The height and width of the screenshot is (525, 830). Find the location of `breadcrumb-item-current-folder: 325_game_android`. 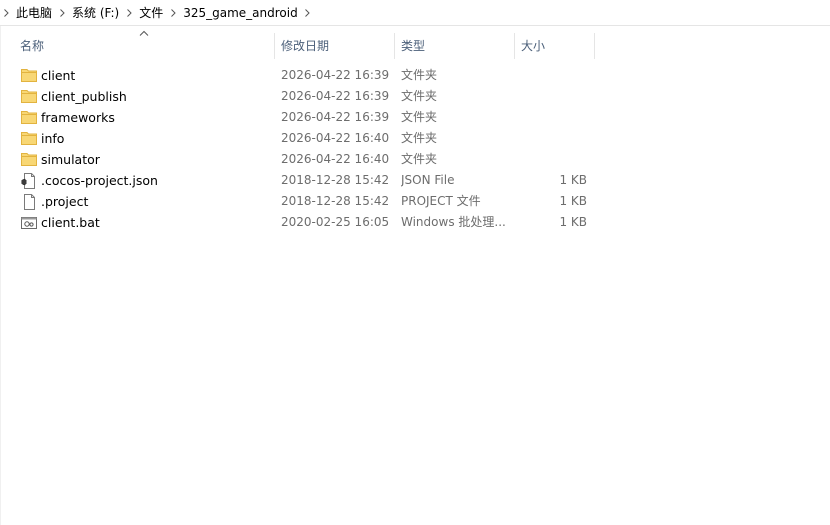

breadcrumb-item-current-folder: 325_game_android is located at coordinates (240, 13).